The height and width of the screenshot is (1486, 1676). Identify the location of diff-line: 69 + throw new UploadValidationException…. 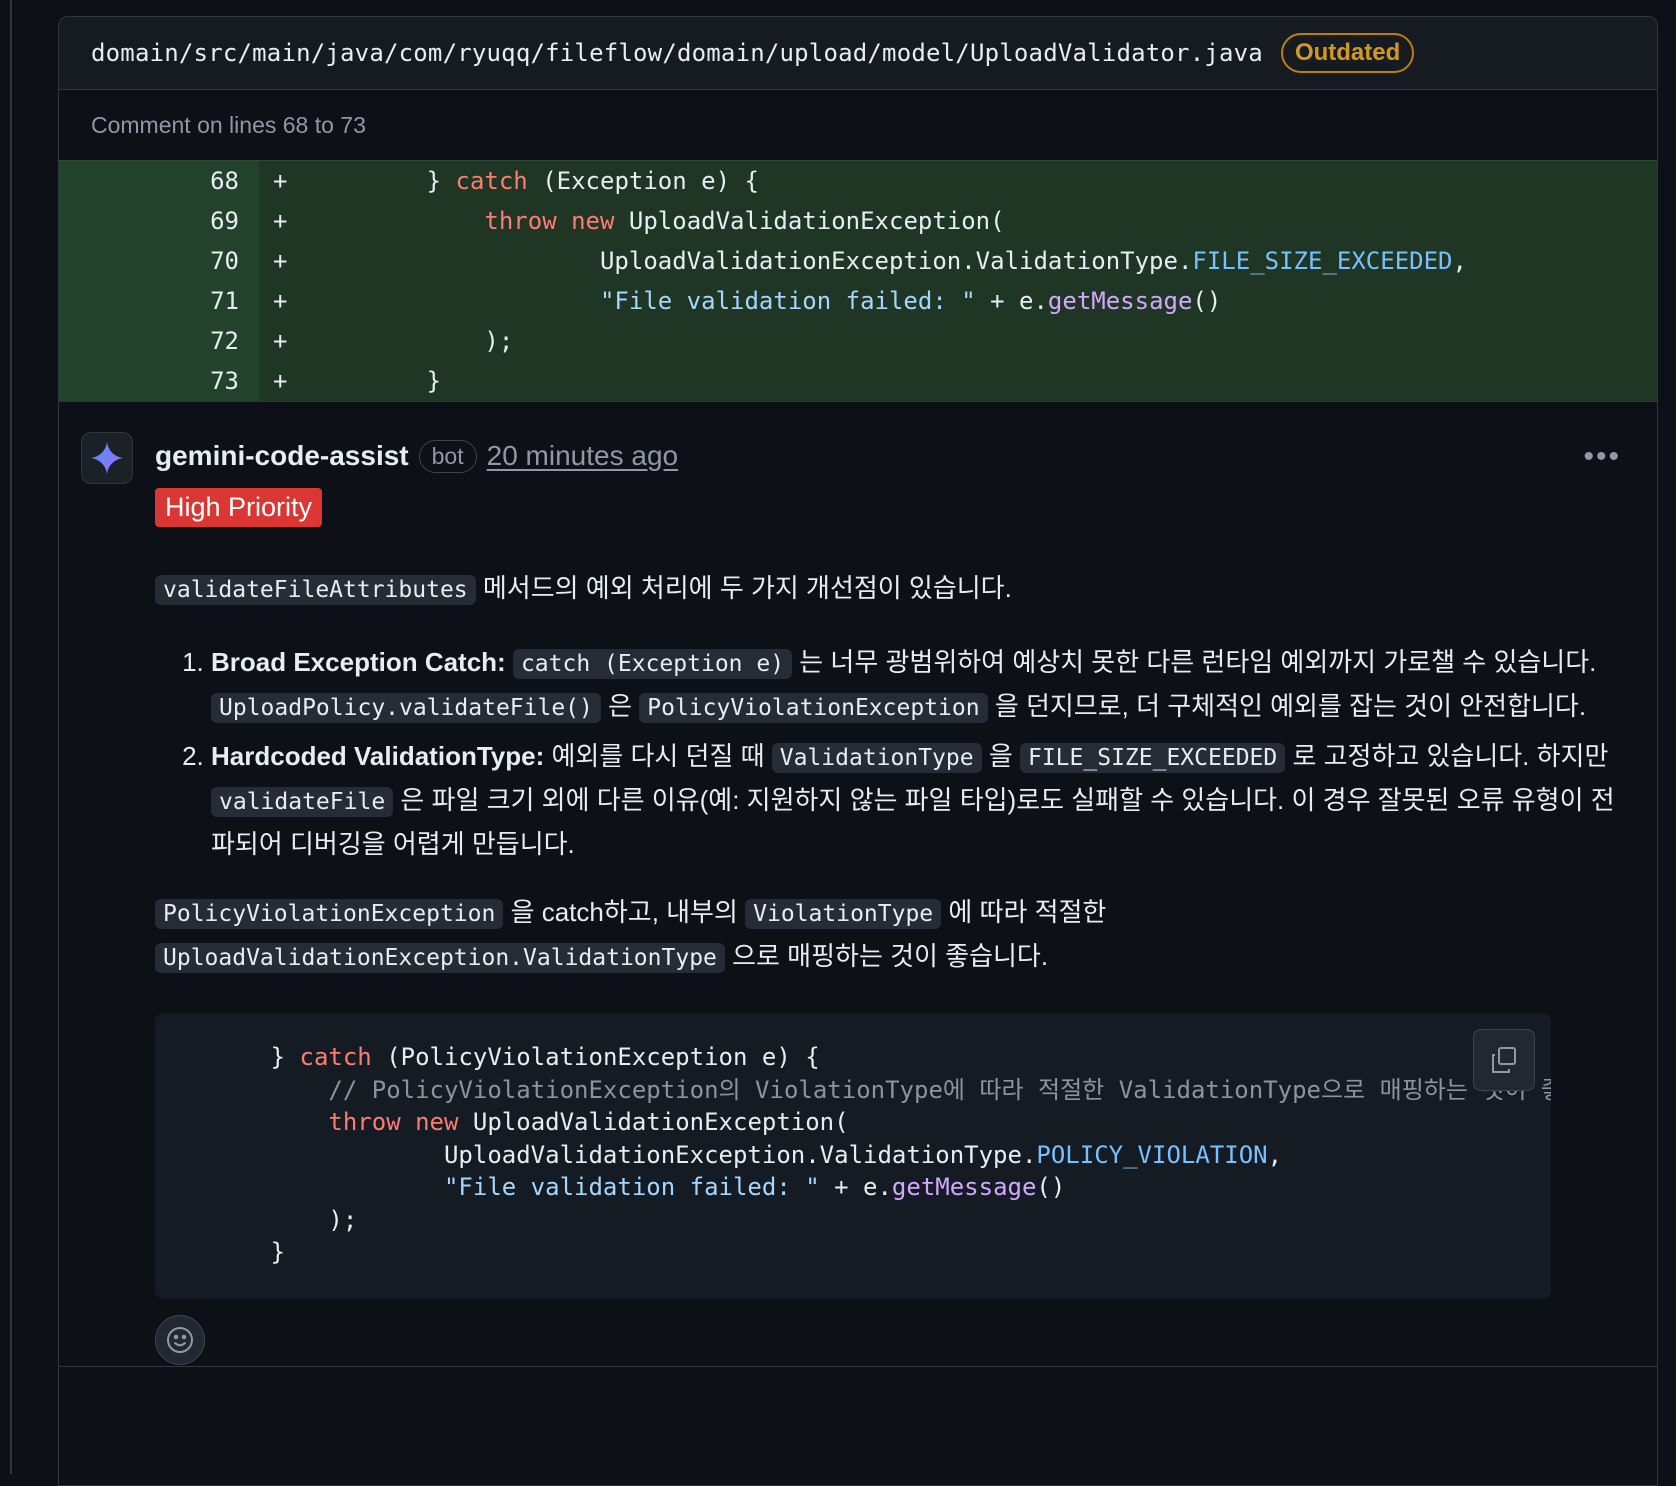
(858, 221).